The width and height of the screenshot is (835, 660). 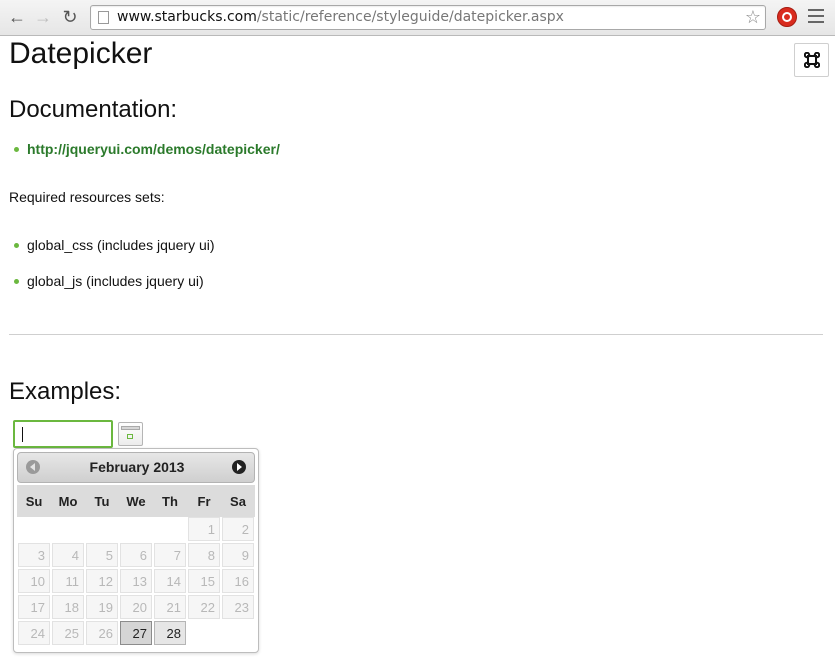 What do you see at coordinates (170, 607) in the screenshot?
I see `calendar-day: 21` at bounding box center [170, 607].